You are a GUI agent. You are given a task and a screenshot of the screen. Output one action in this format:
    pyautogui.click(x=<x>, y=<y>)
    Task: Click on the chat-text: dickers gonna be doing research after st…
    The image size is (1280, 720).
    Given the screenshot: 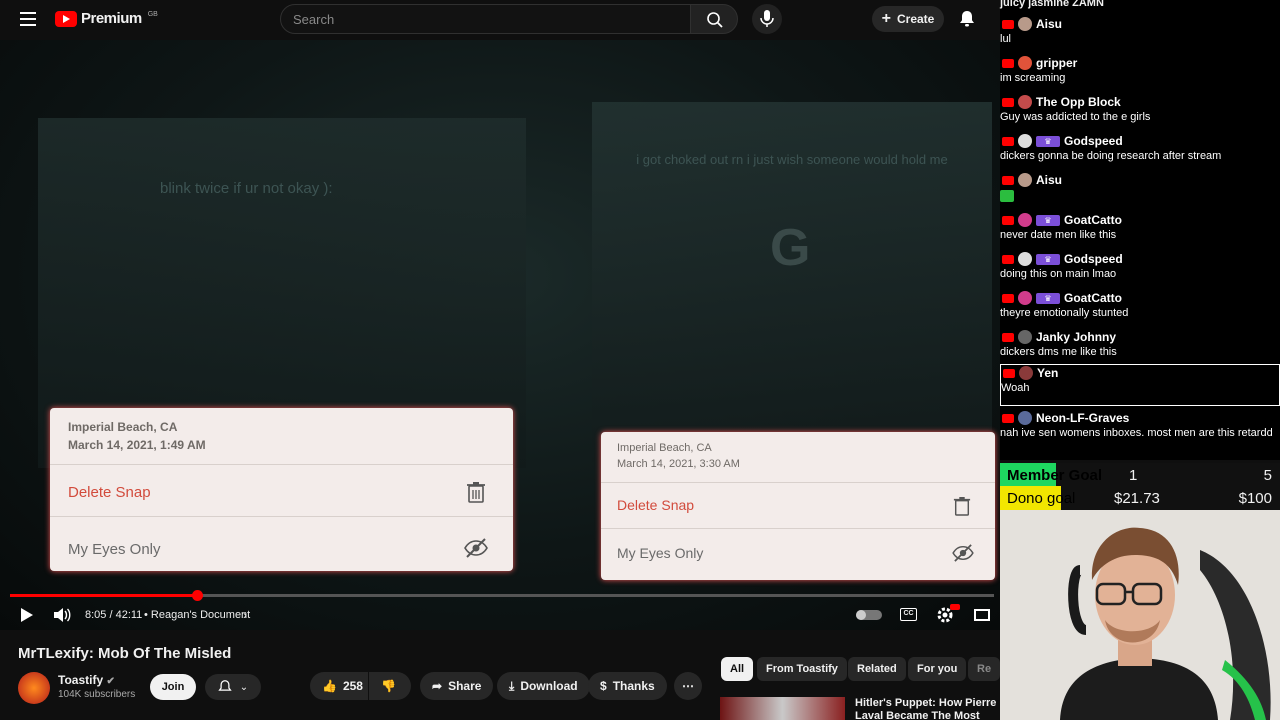 What is the action you would take?
    pyautogui.click(x=1111, y=156)
    